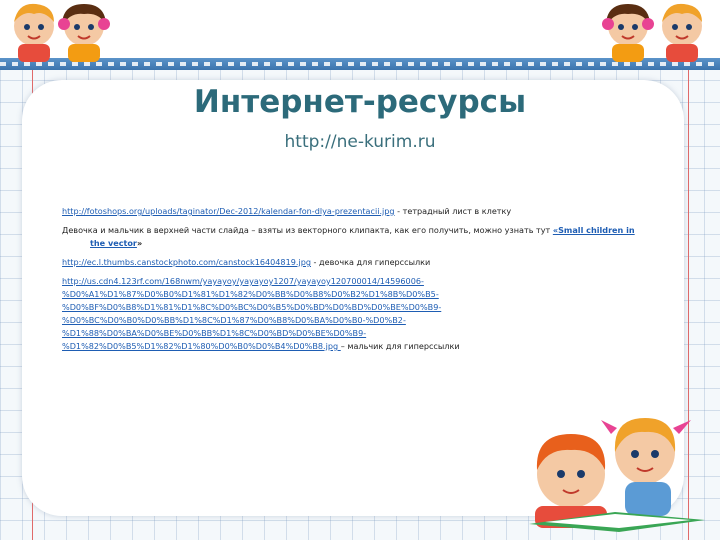 This screenshot has width=720, height=540. I want to click on reference-note: », so click(139, 243).